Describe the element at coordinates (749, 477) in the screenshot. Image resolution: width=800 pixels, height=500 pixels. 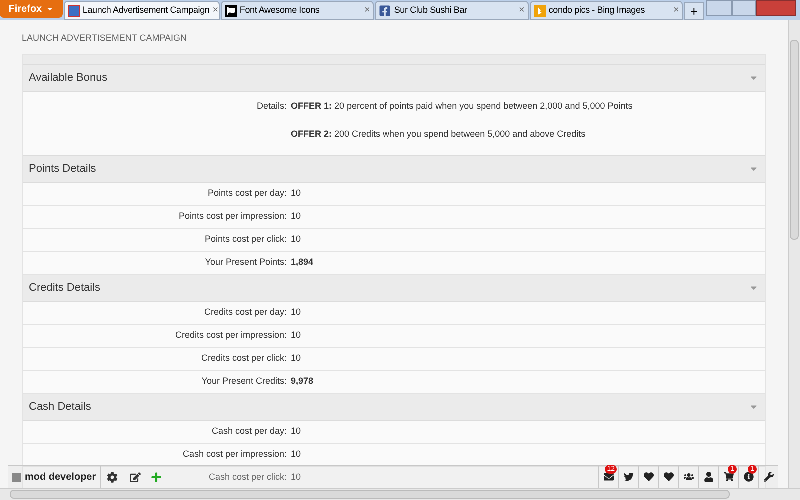
I see `info-icon` at that location.